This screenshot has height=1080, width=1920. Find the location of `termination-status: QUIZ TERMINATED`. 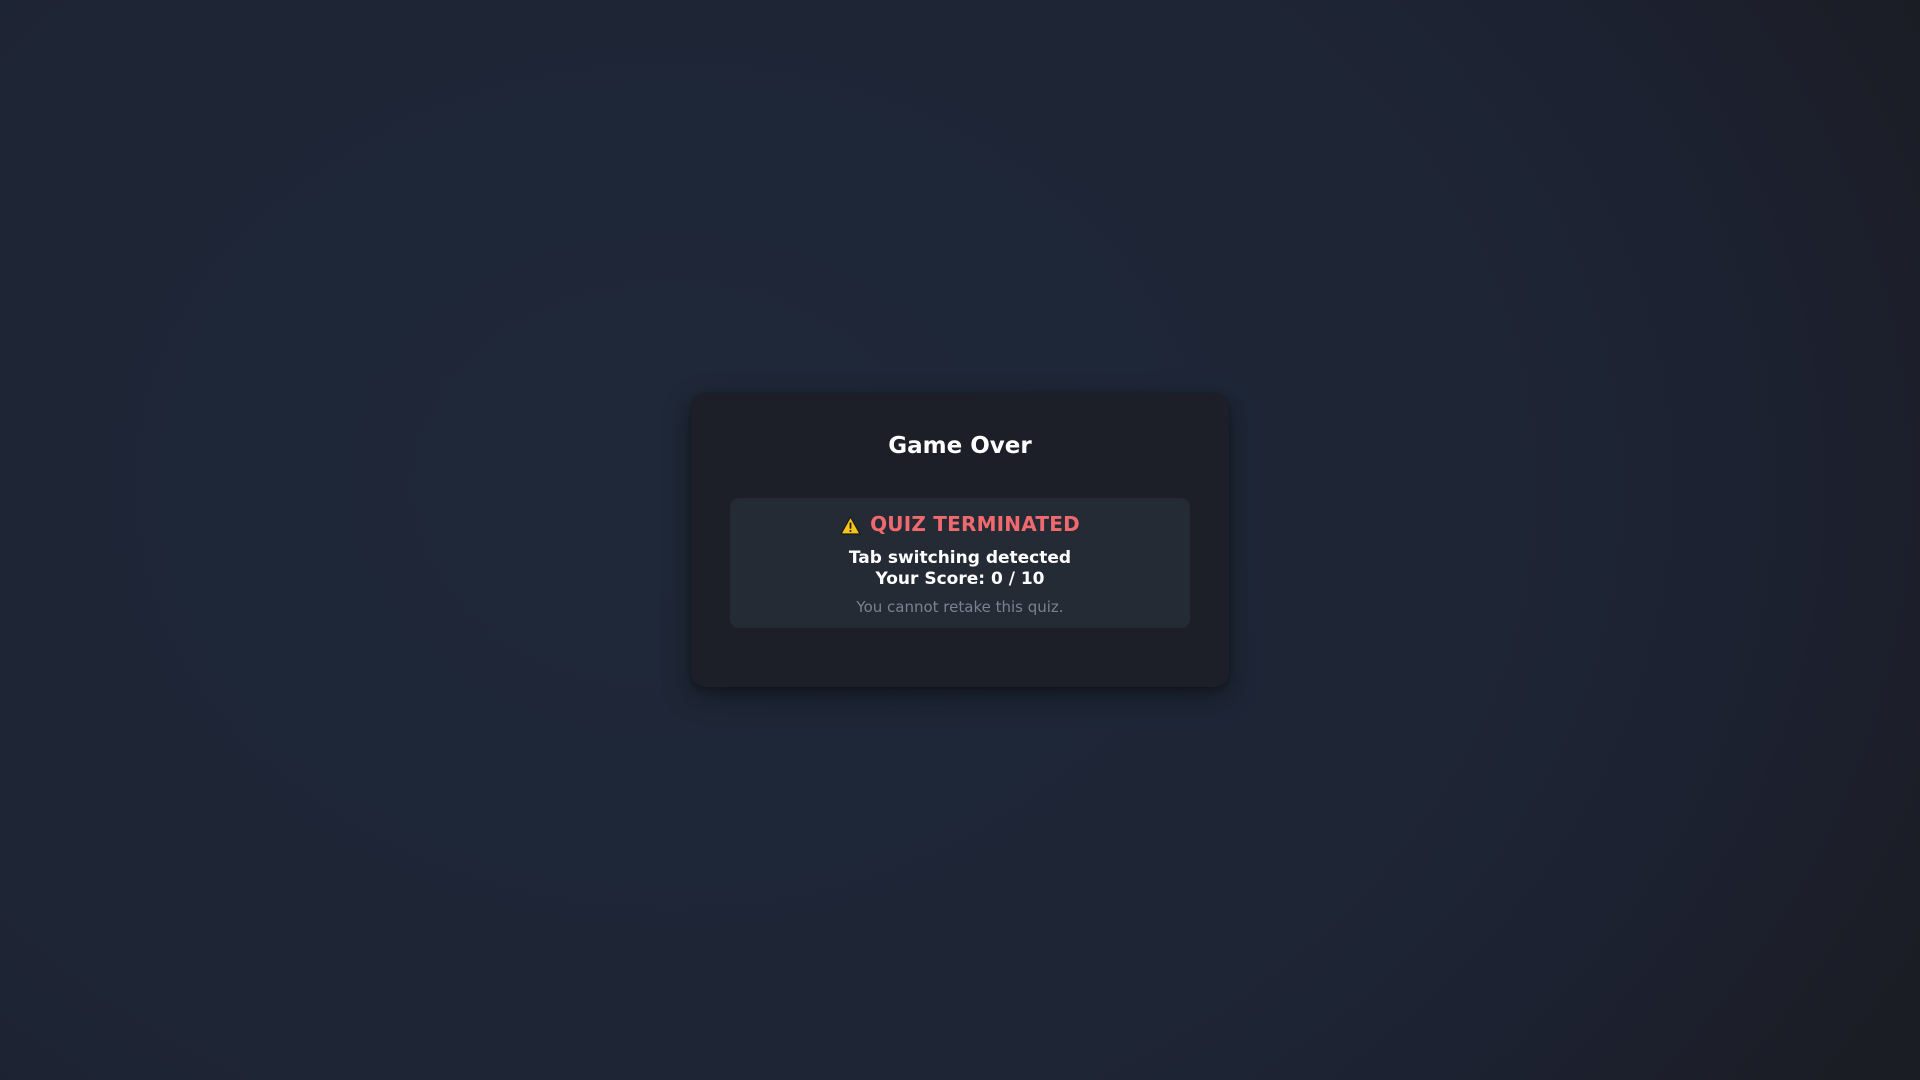

termination-status: QUIZ TERMINATED is located at coordinates (960, 524).